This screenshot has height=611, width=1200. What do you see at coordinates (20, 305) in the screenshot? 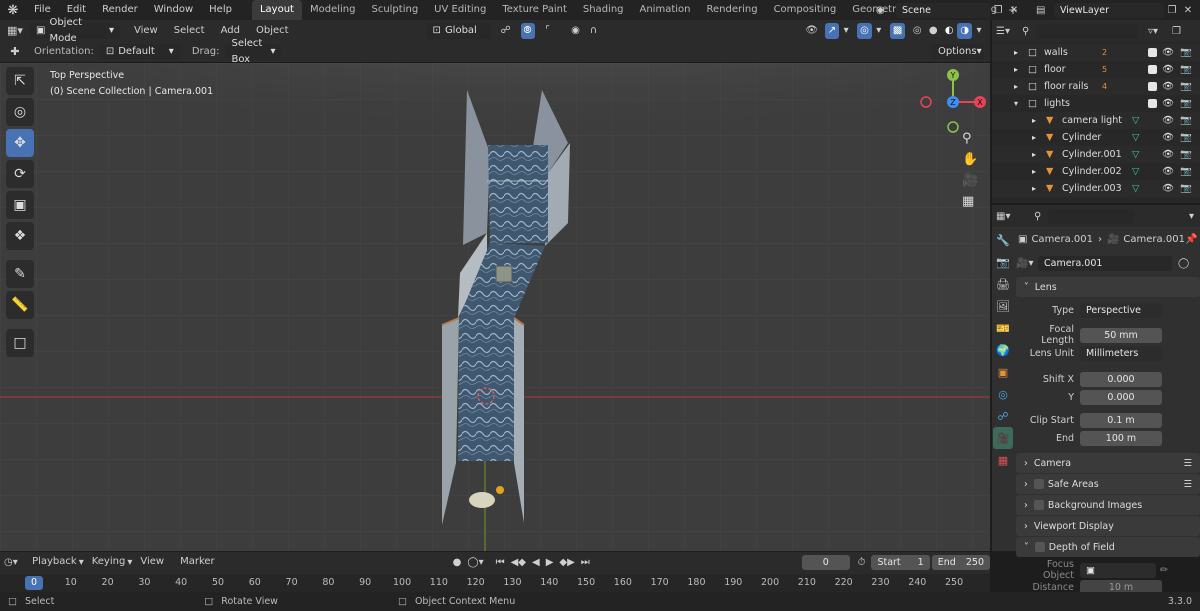
I see `measure-tool-icon: 📏` at bounding box center [20, 305].